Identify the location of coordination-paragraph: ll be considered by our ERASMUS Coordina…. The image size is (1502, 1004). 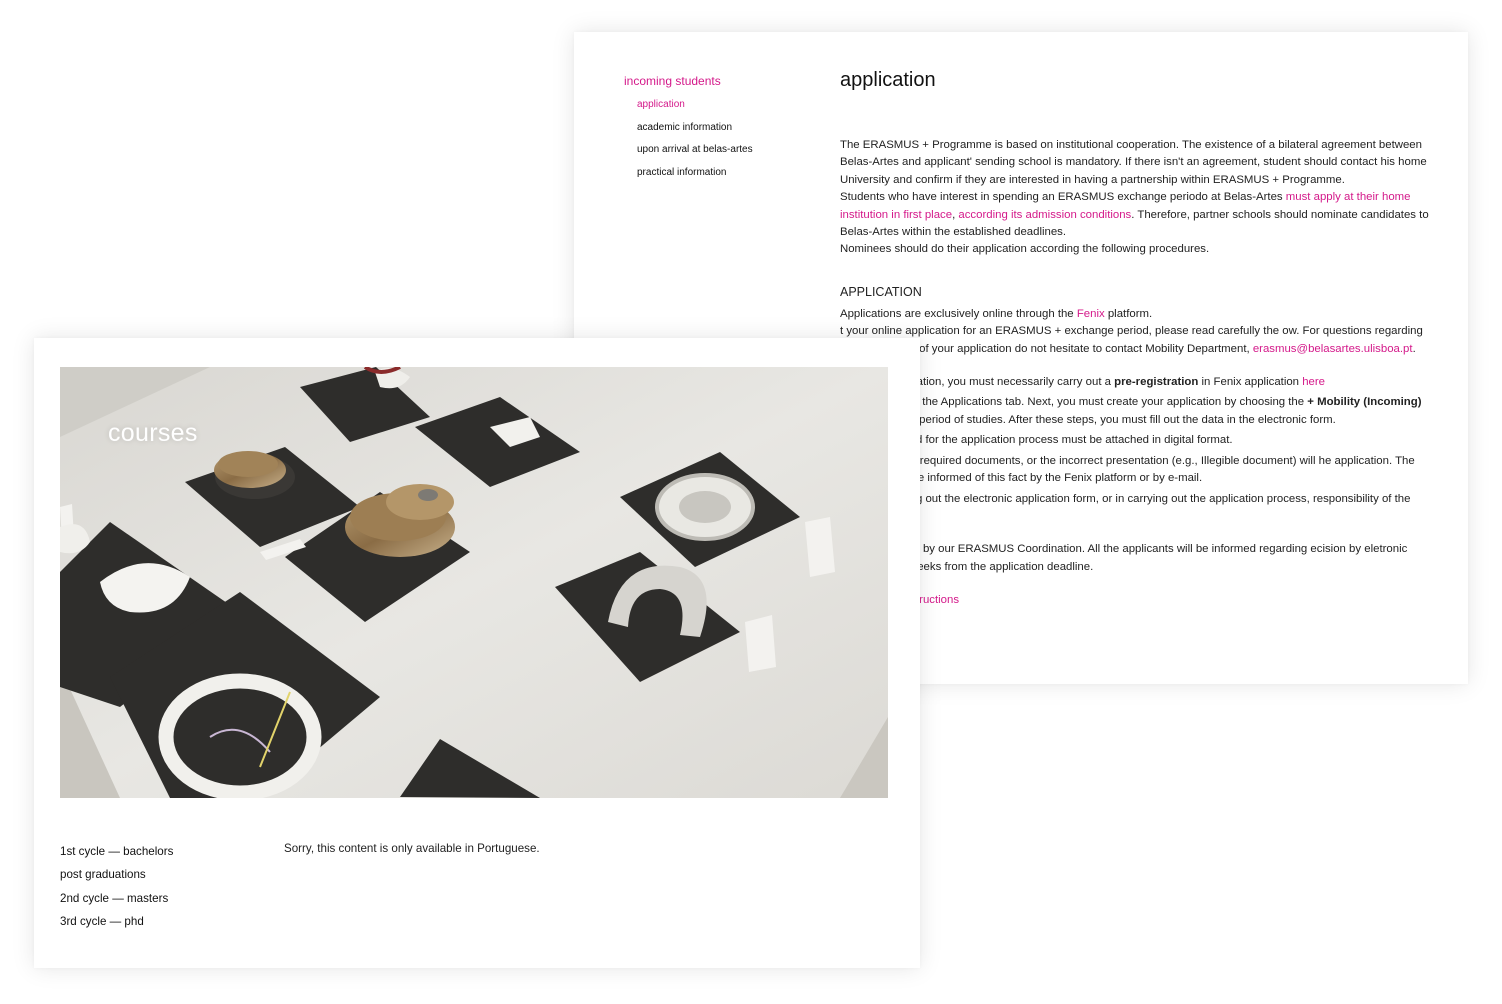
(1124, 558).